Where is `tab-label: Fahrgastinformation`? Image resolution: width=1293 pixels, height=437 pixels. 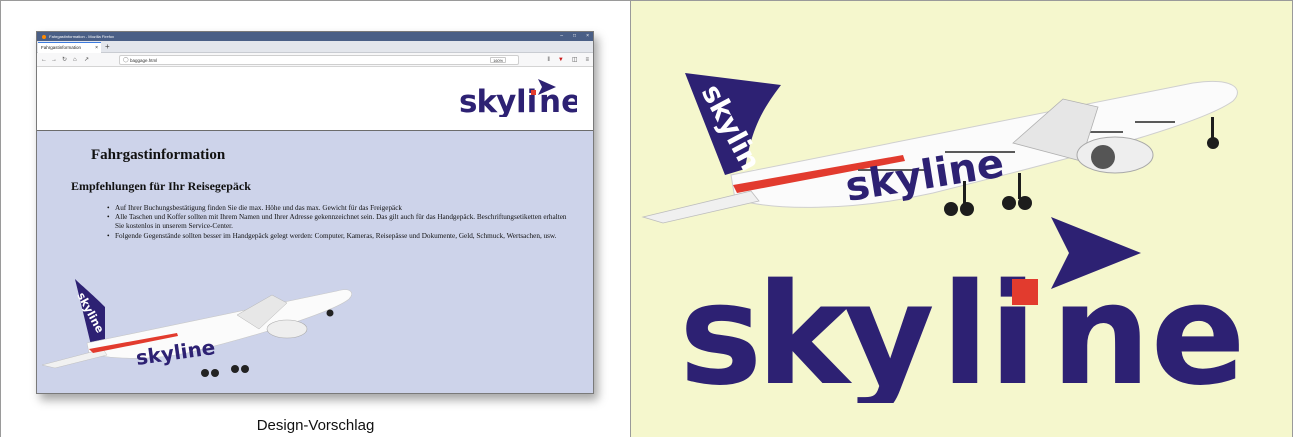
tab-label: Fahrgastinformation is located at coordinates (61, 47).